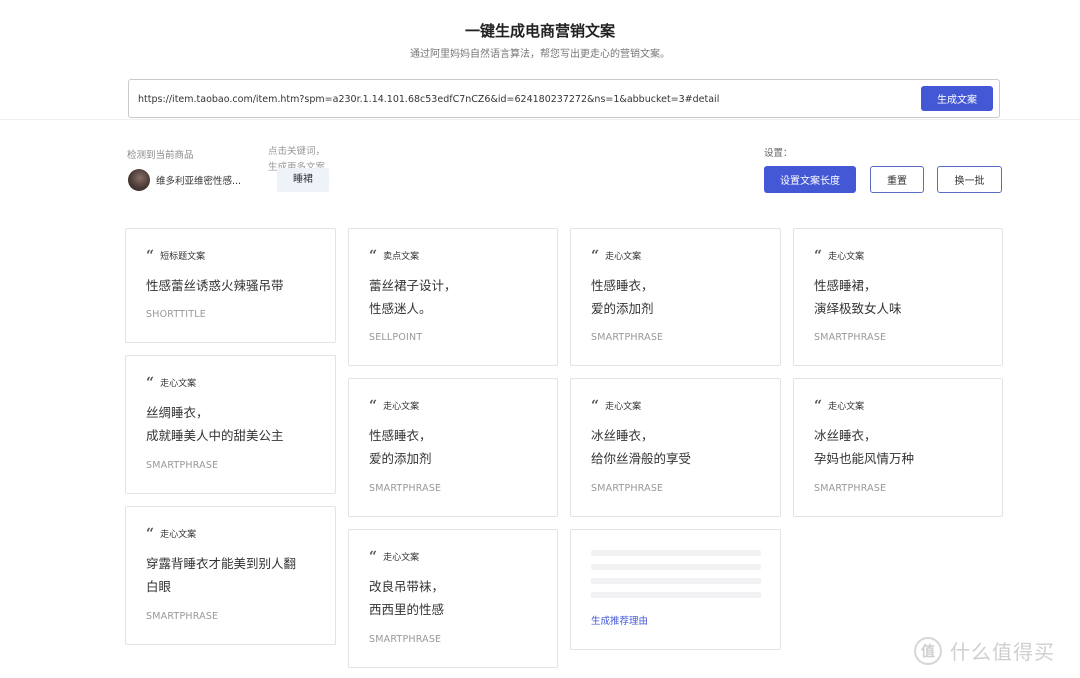  What do you see at coordinates (641, 447) in the screenshot?
I see `card-text: 冰丝睡衣， 给你丝滑般的享受` at bounding box center [641, 447].